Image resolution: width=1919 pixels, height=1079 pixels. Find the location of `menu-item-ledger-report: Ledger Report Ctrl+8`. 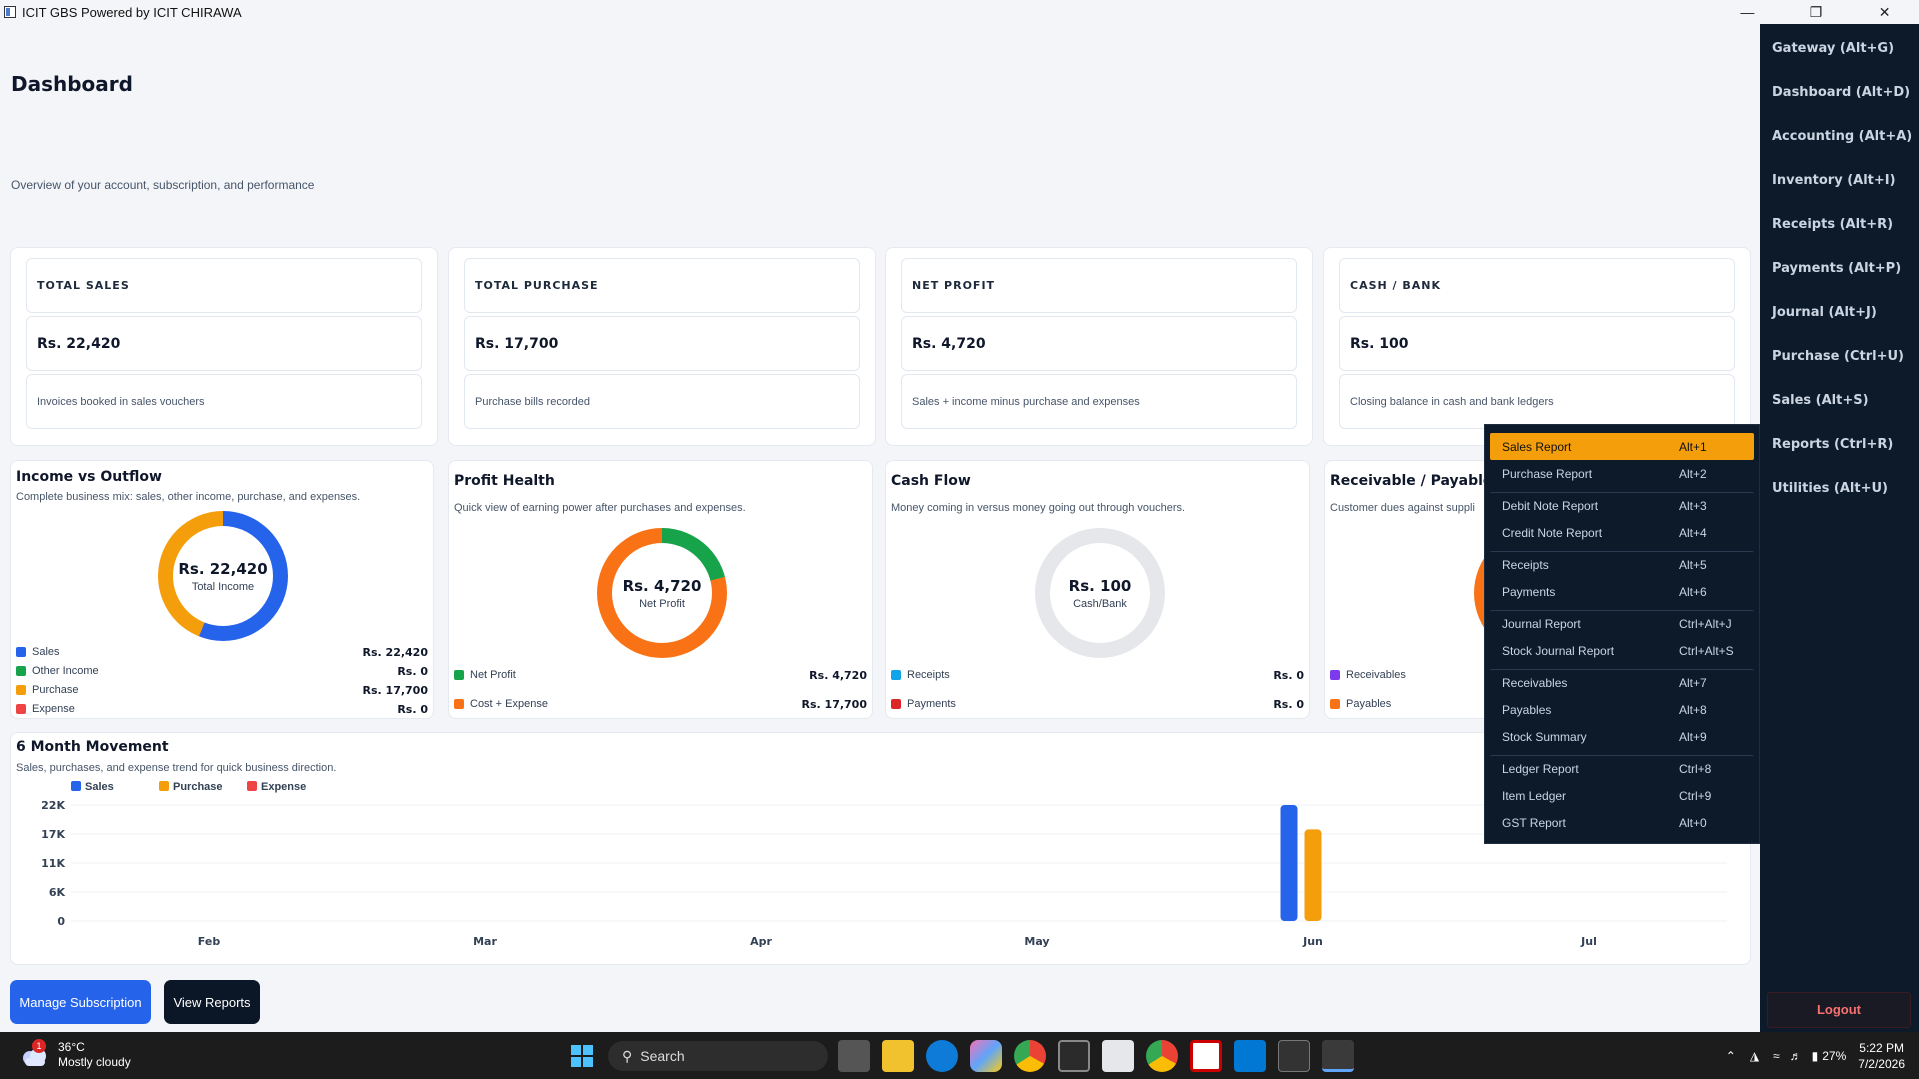

menu-item-ledger-report: Ledger Report Ctrl+8 is located at coordinates (1622, 768).